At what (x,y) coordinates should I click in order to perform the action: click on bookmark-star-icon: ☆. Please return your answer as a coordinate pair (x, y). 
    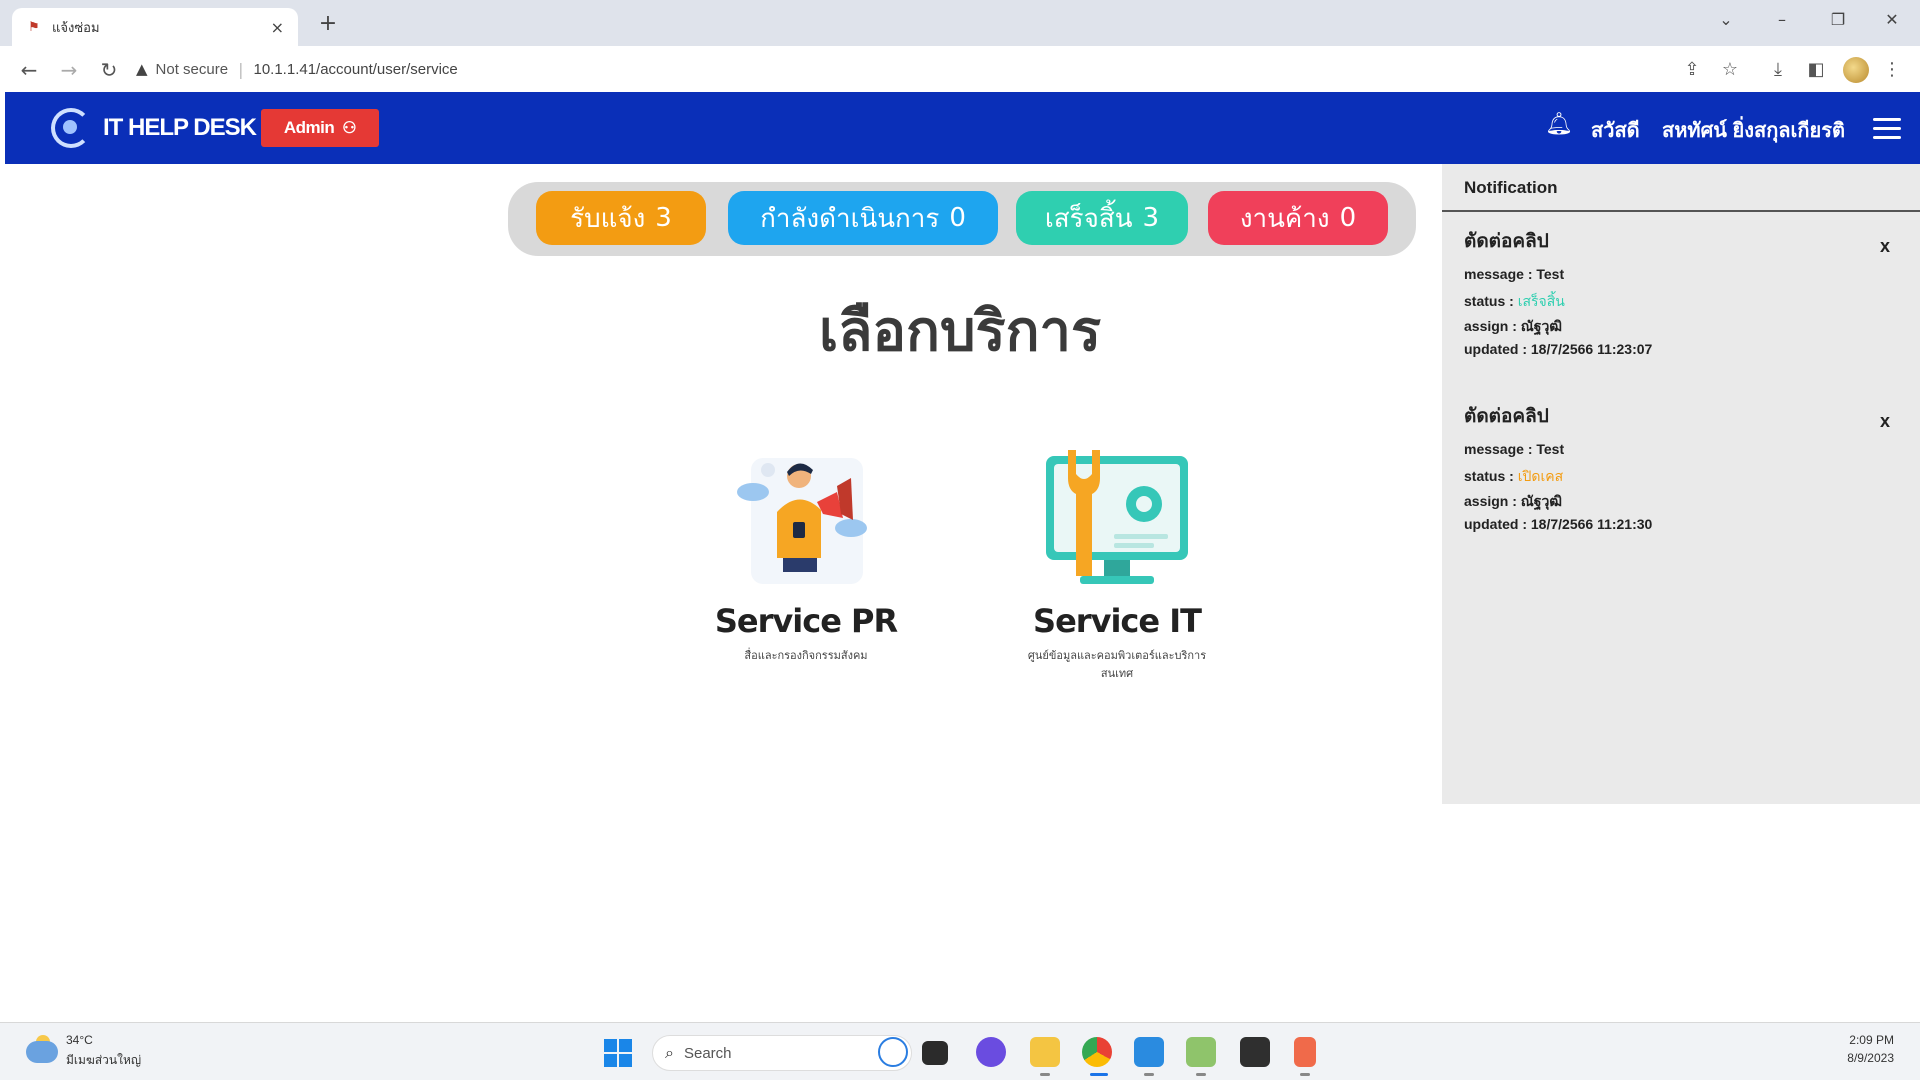
    Looking at the image, I should click on (1730, 70).